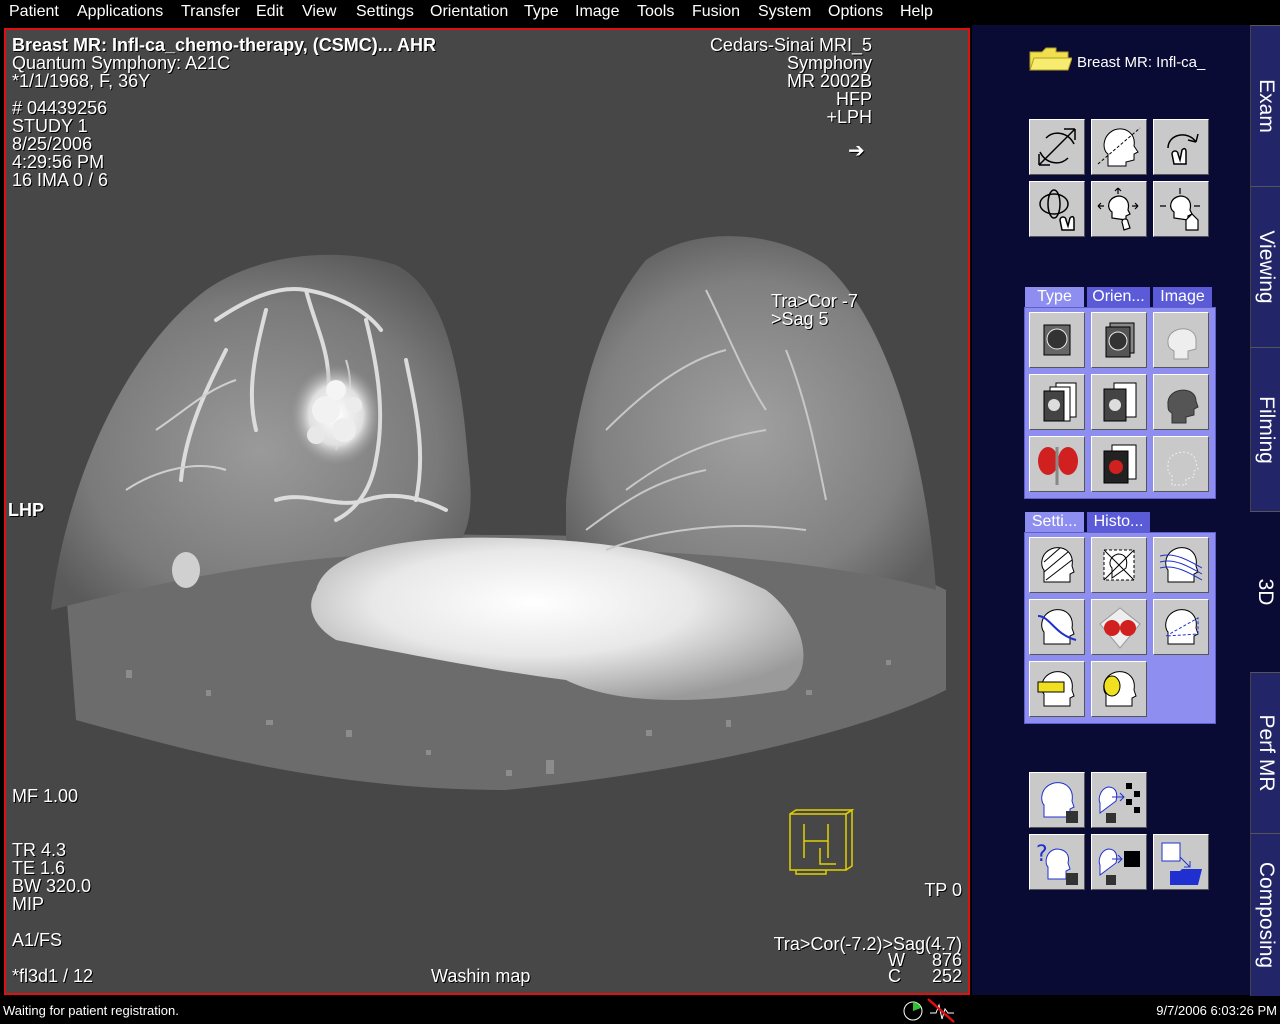 Image resolution: width=1280 pixels, height=1024 pixels. I want to click on overlay-hfp: HFP, so click(854, 99).